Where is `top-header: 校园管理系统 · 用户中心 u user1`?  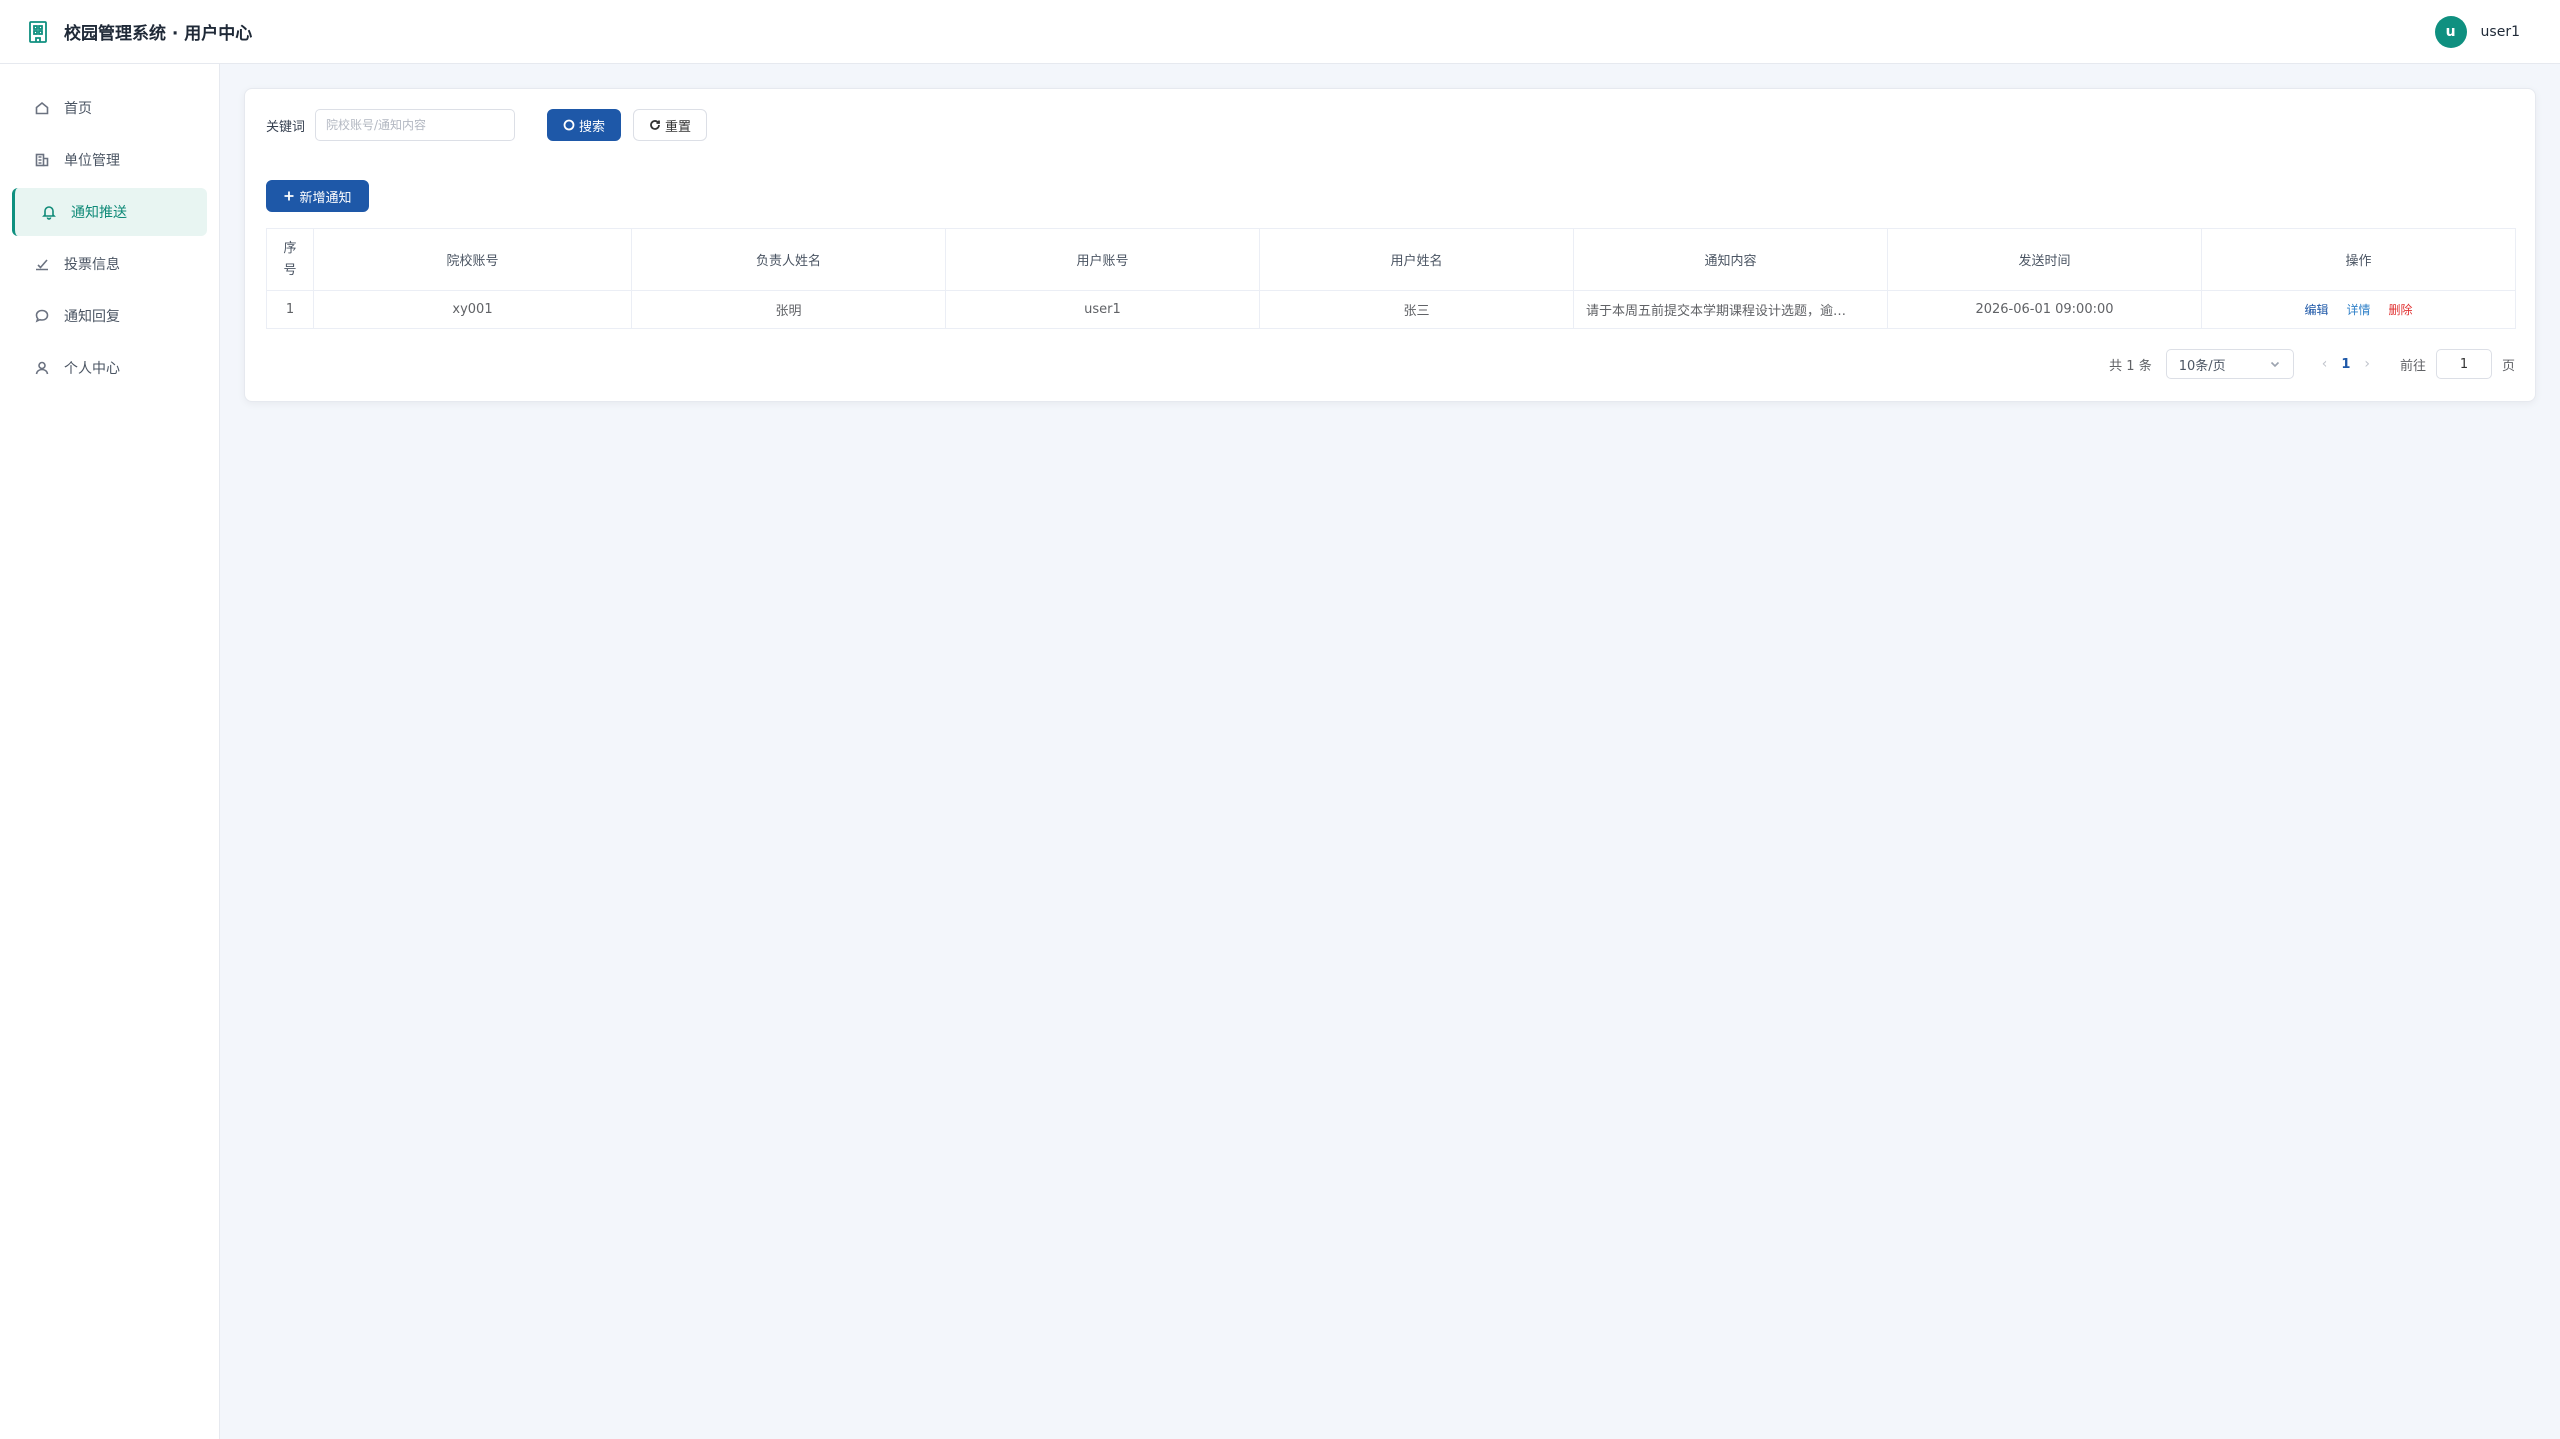 top-header: 校园管理系统 · 用户中心 u user1 is located at coordinates (1280, 32).